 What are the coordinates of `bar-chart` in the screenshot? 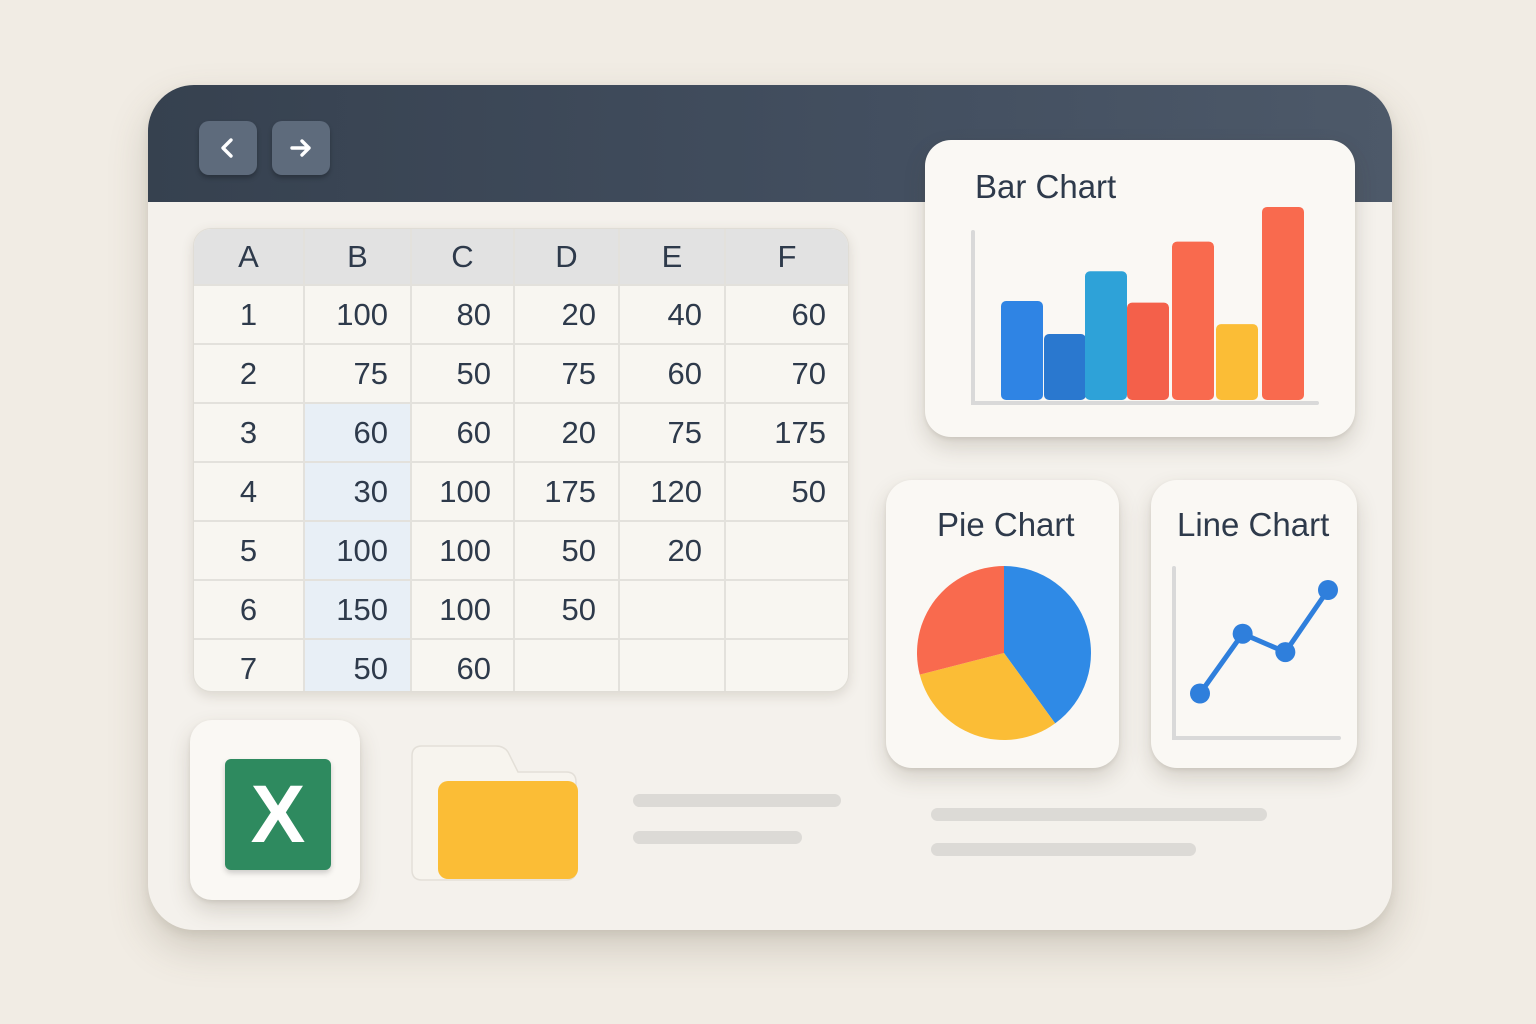 It's located at (1145, 305).